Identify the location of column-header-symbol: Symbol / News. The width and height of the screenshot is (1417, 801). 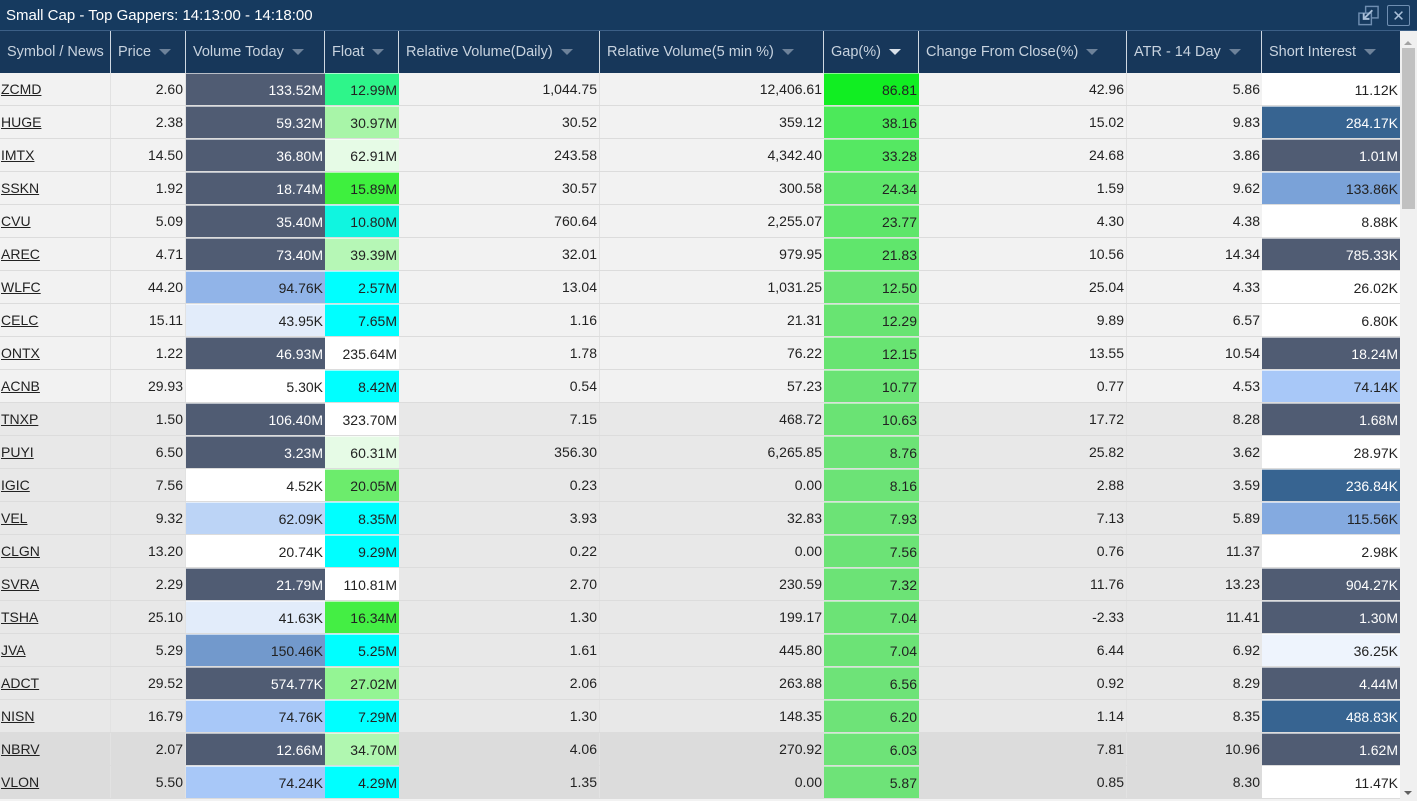
(55, 52).